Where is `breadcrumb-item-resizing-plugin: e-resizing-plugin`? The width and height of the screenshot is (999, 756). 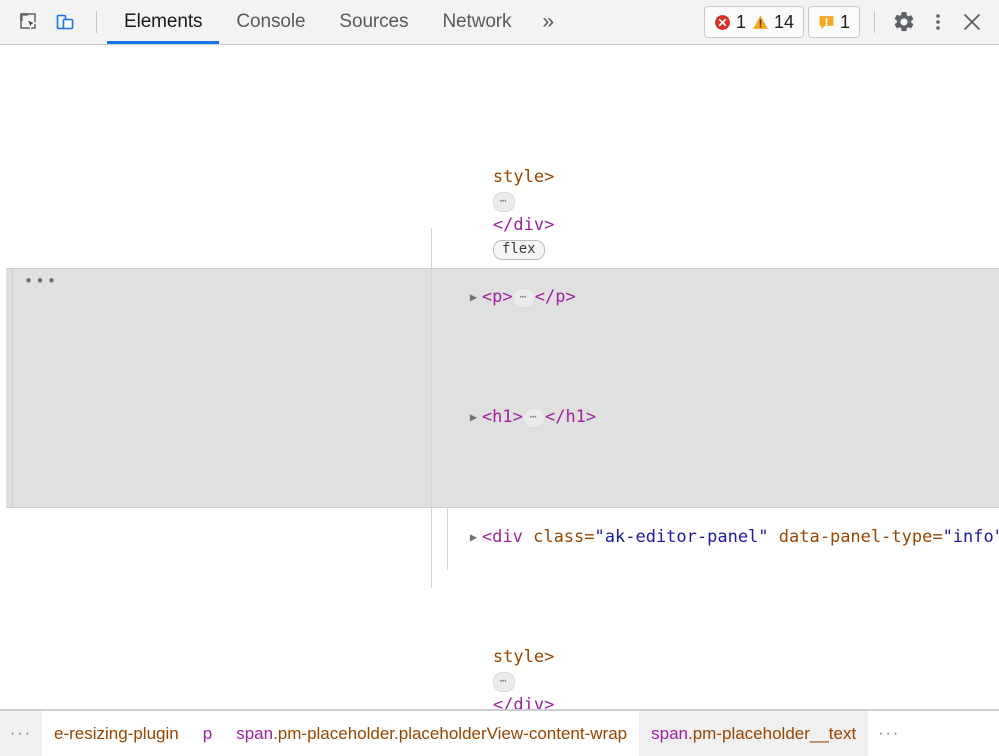 breadcrumb-item-resizing-plugin: e-resizing-plugin is located at coordinates (116, 733).